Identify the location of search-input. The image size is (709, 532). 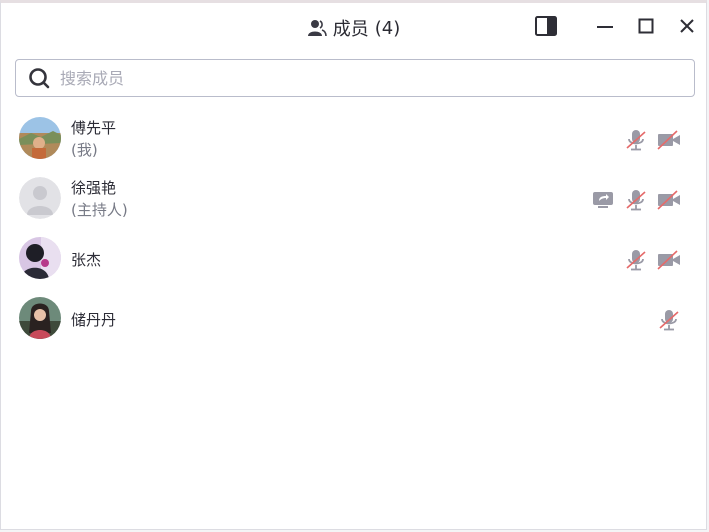
(360, 78).